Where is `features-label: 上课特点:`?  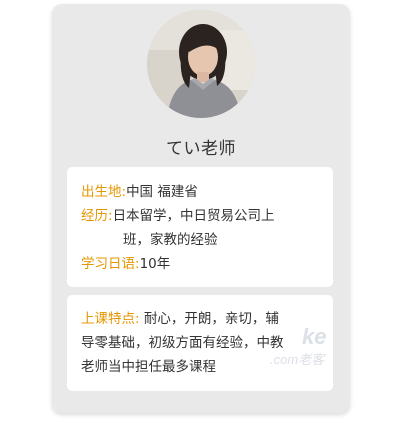 features-label: 上课特点: is located at coordinates (110, 319).